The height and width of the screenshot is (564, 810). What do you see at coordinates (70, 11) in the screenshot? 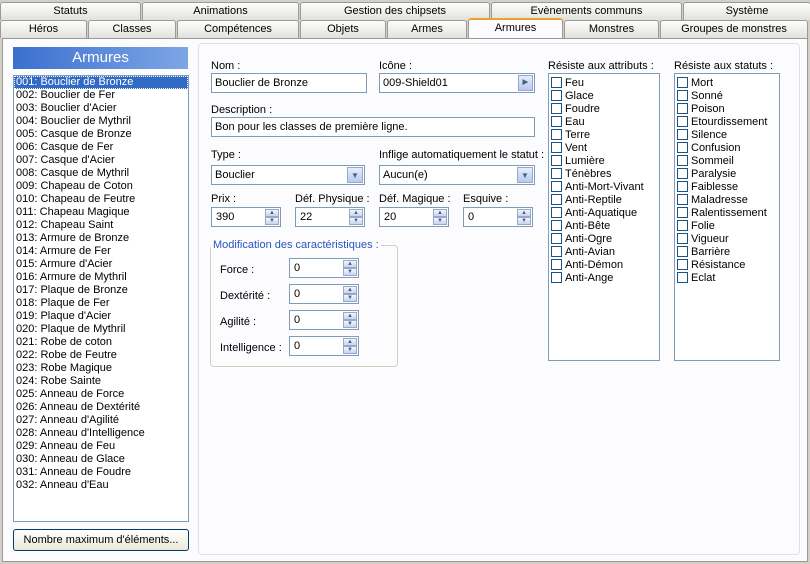
I see `tab-statuts: Statuts` at bounding box center [70, 11].